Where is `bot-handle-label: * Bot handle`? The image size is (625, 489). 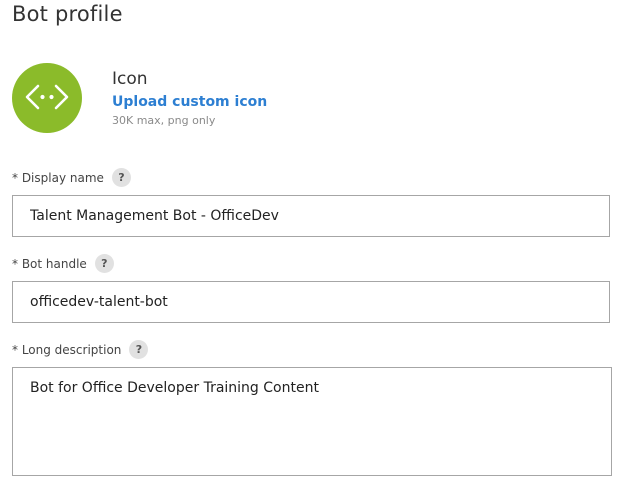
bot-handle-label: * Bot handle is located at coordinates (49, 263).